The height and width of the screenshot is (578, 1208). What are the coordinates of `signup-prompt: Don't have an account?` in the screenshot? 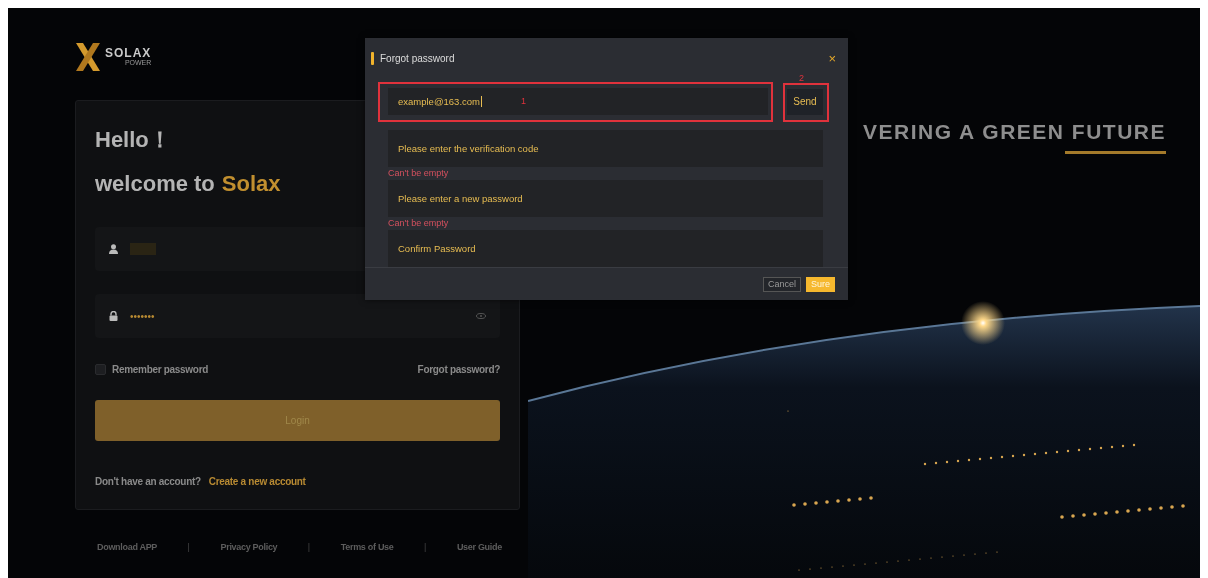 It's located at (148, 481).